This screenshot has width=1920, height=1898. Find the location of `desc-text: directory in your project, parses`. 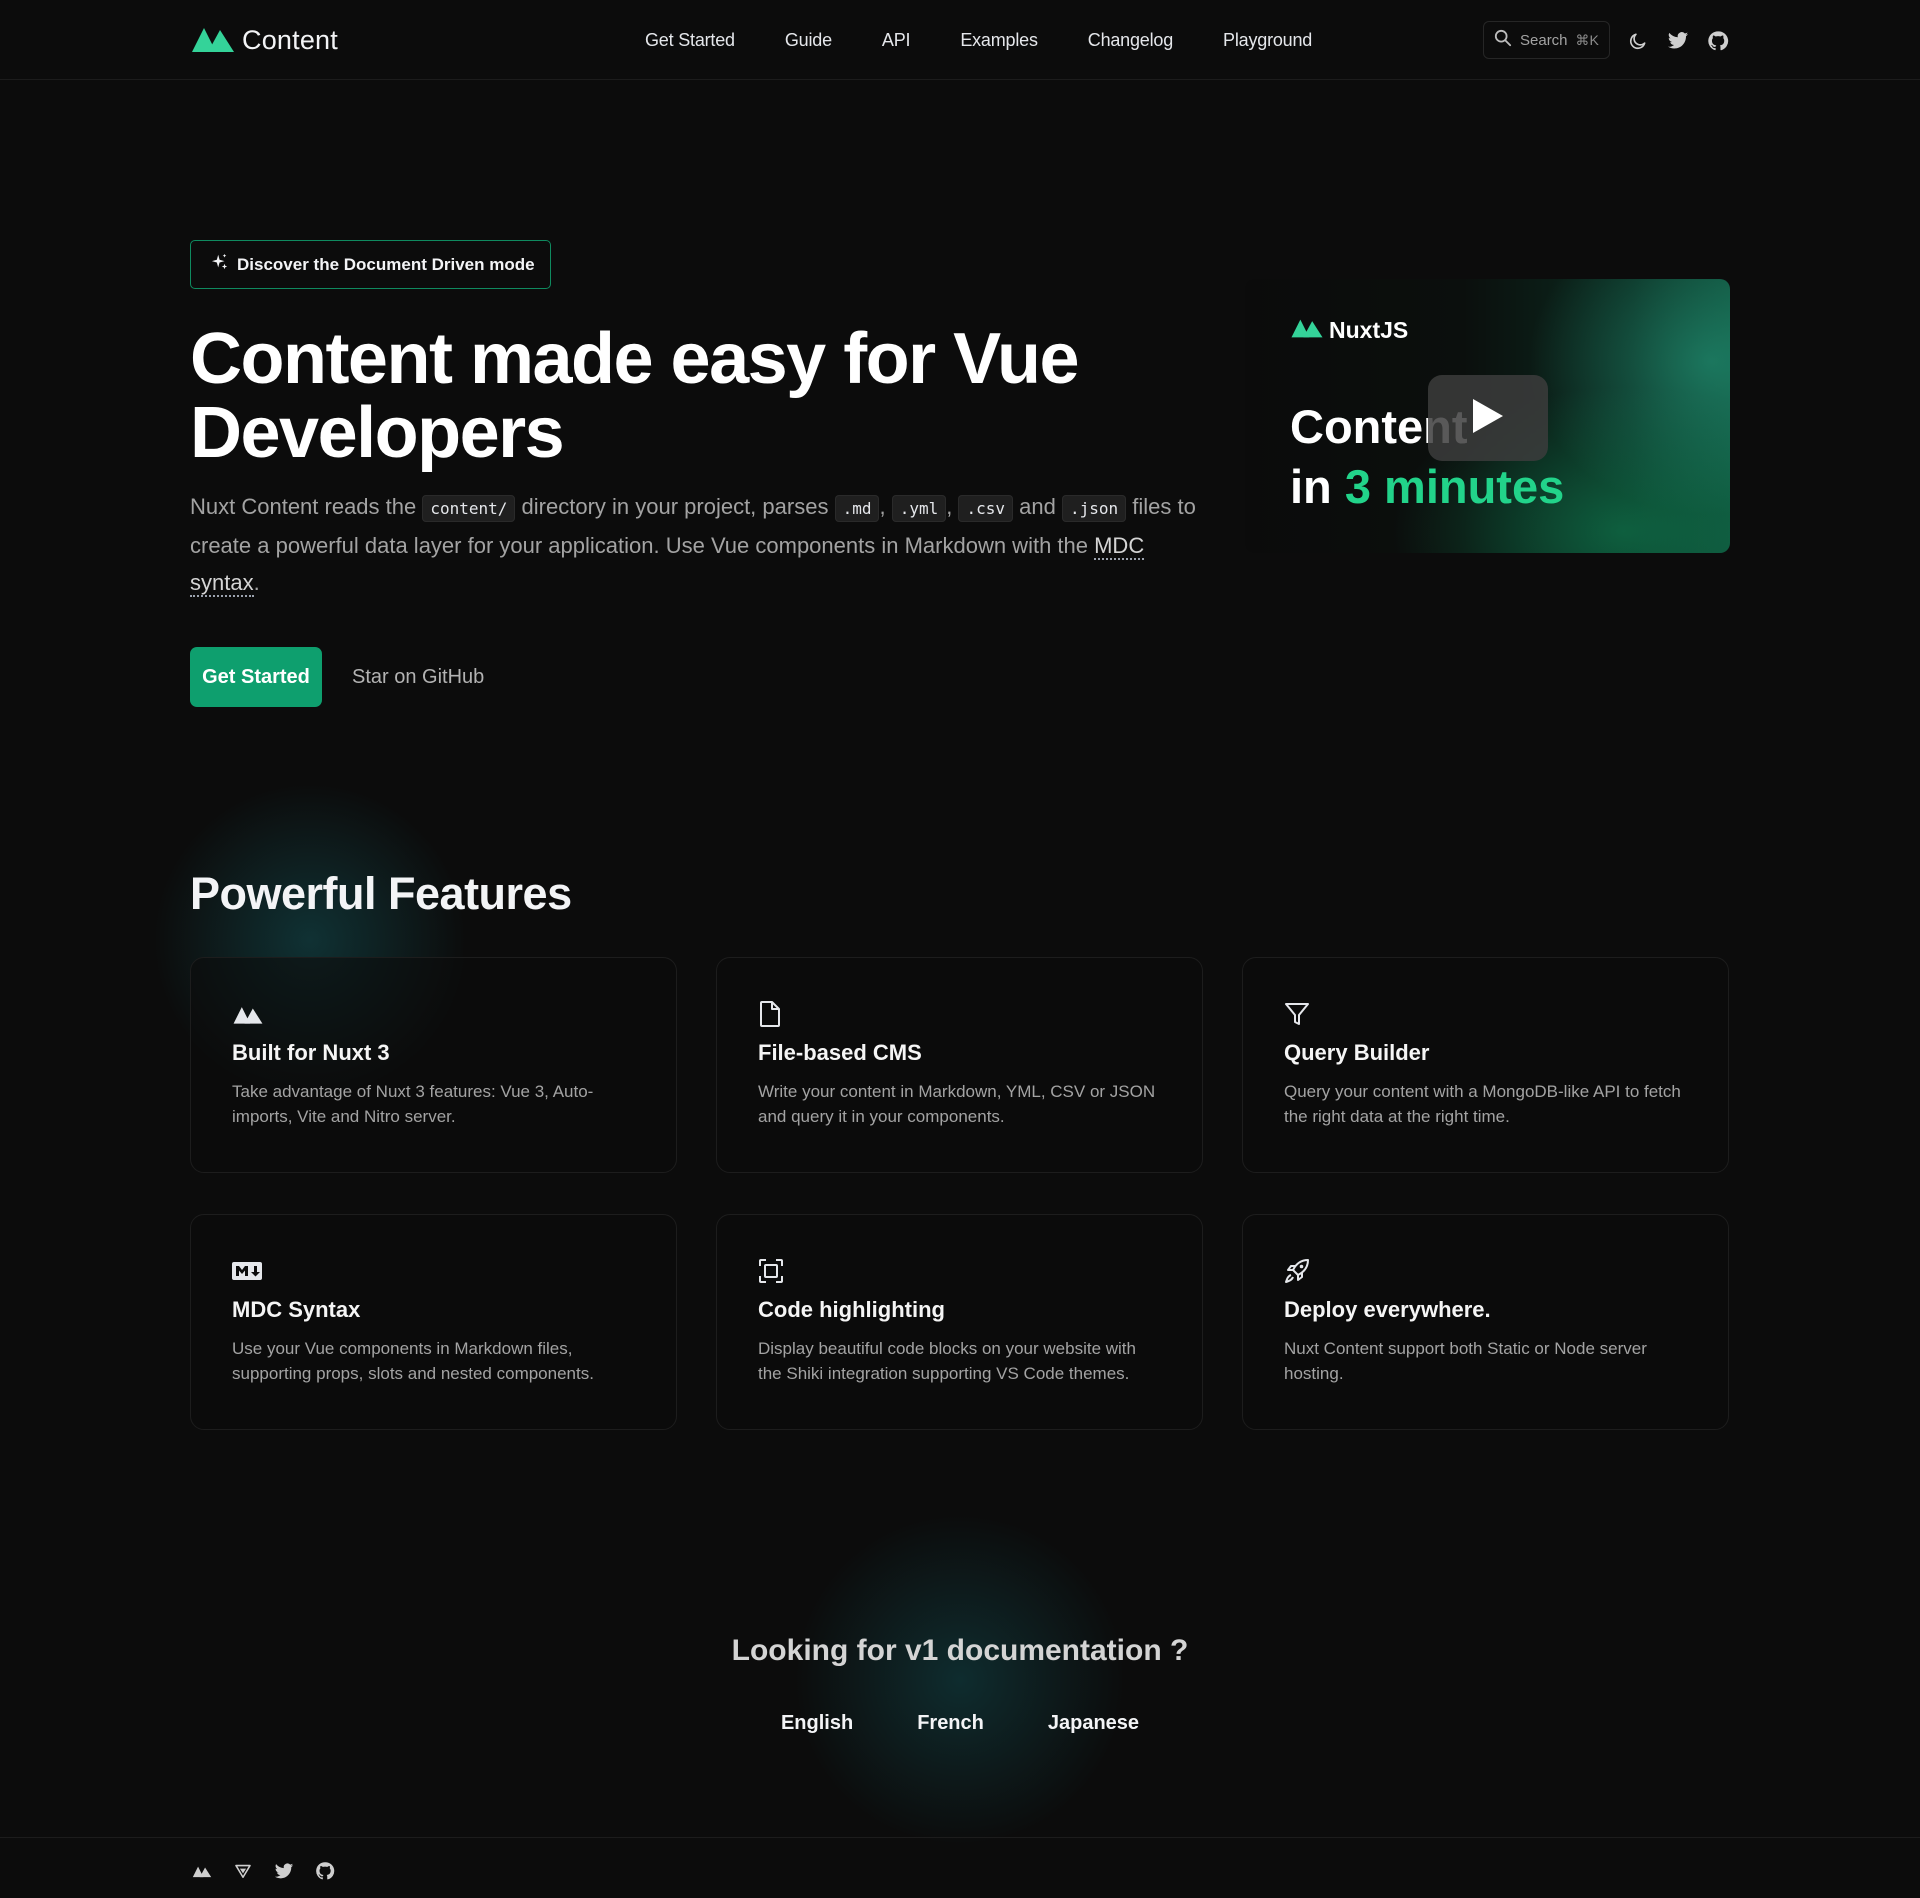

desc-text: directory in your project, parses is located at coordinates (675, 506).